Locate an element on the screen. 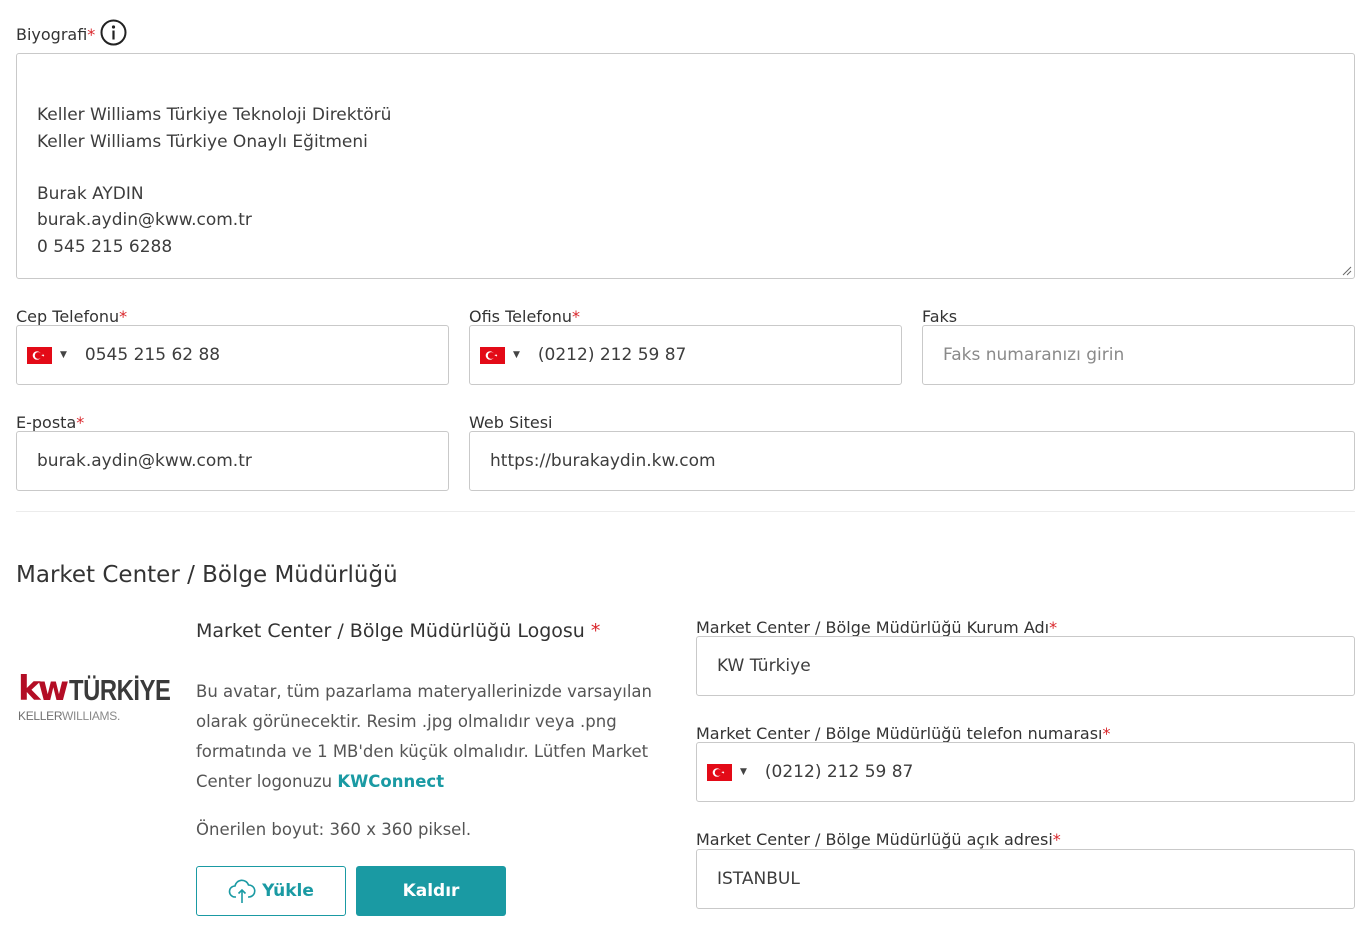 The image size is (1368, 931). bio-label: Biyografi* is located at coordinates (56, 34).